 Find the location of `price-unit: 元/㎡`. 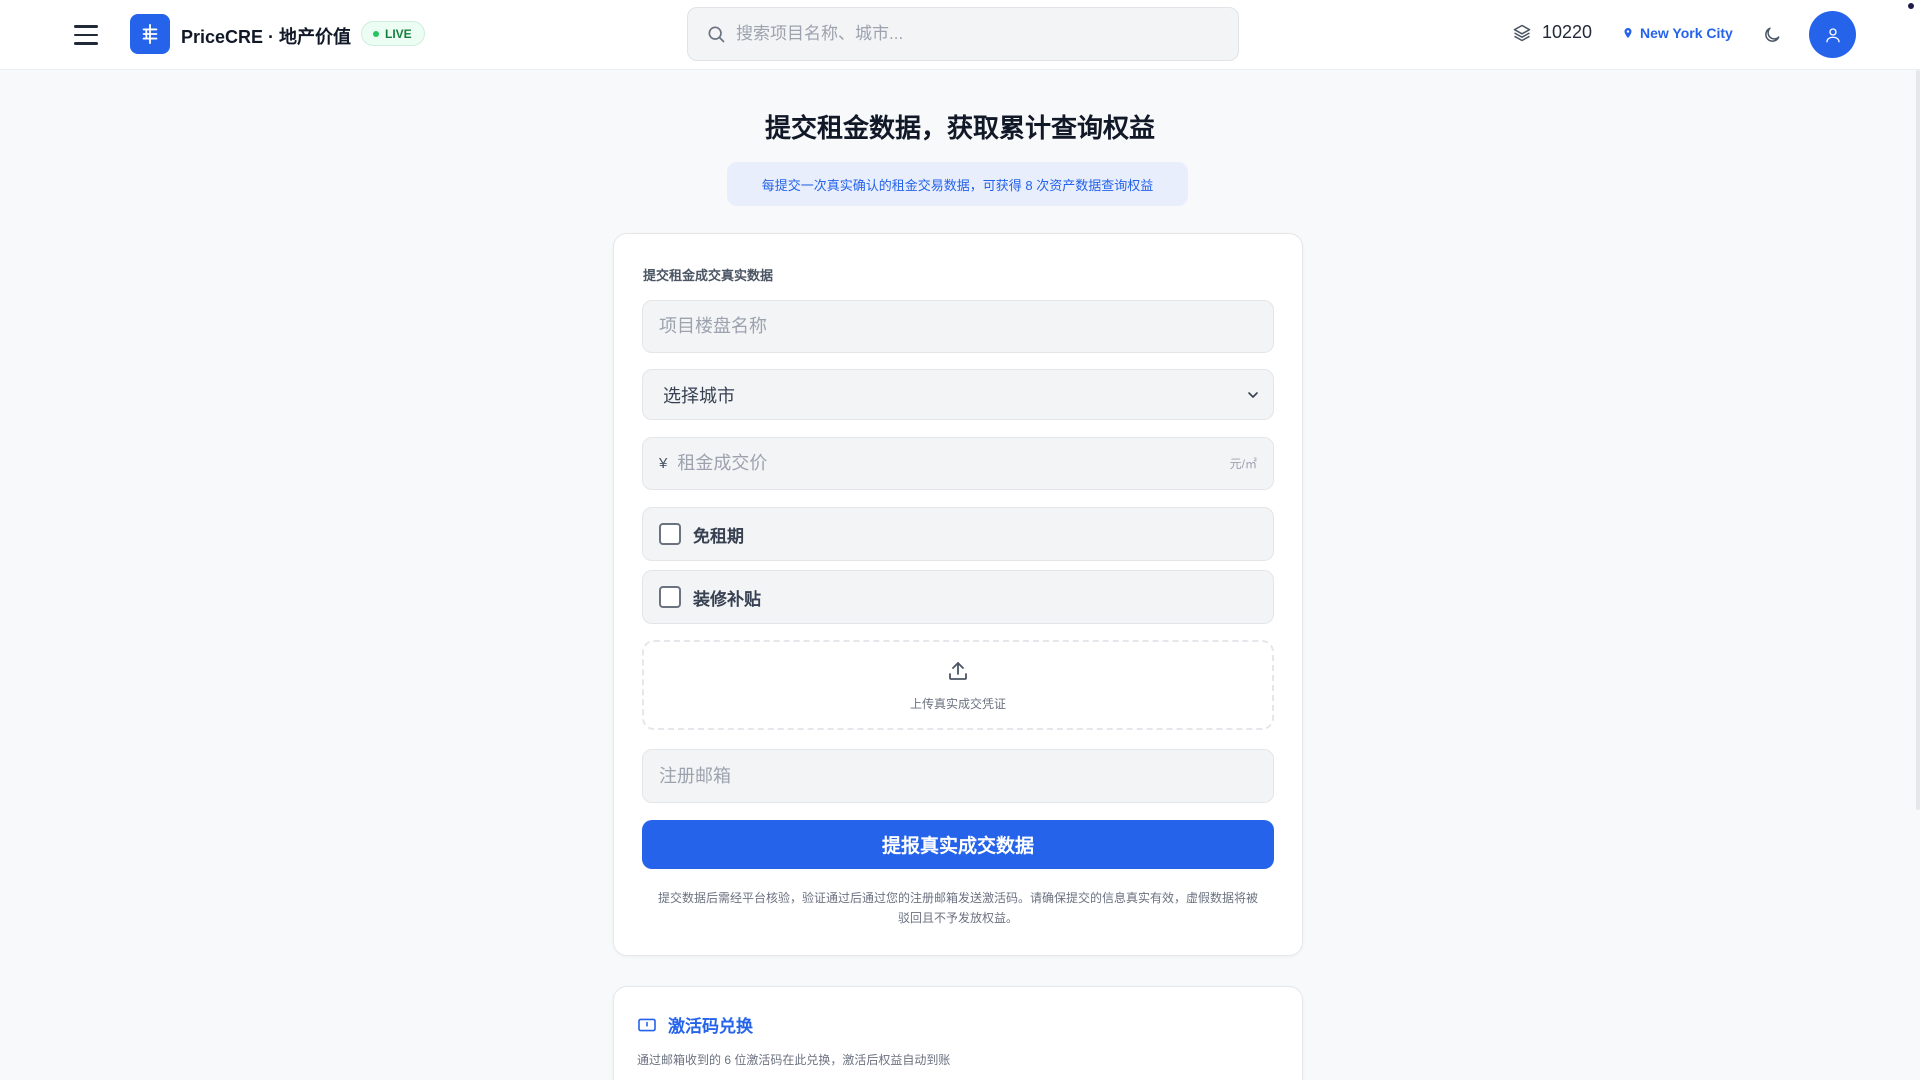

price-unit: 元/㎡ is located at coordinates (1243, 464).